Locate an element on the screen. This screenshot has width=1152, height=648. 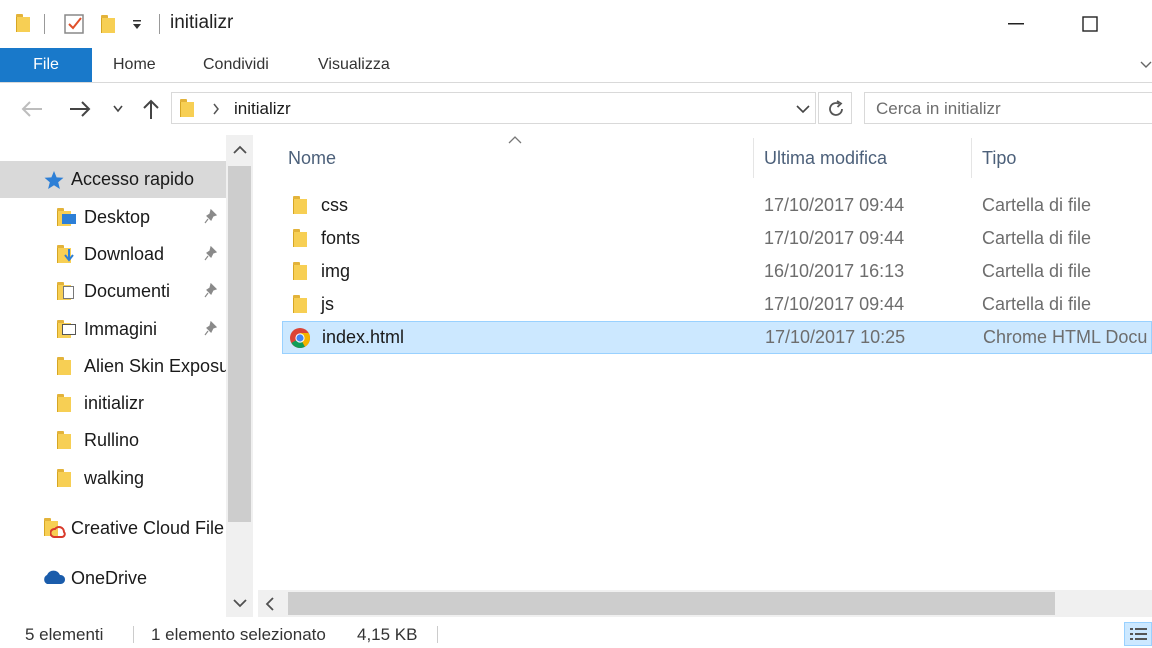
download-arrow-icon is located at coordinates (69, 255).